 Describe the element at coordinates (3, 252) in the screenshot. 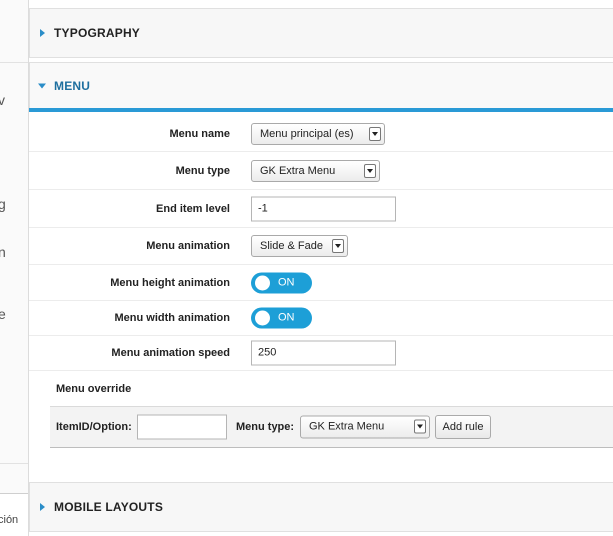

I see `sidebar-text-fragment: n` at that location.